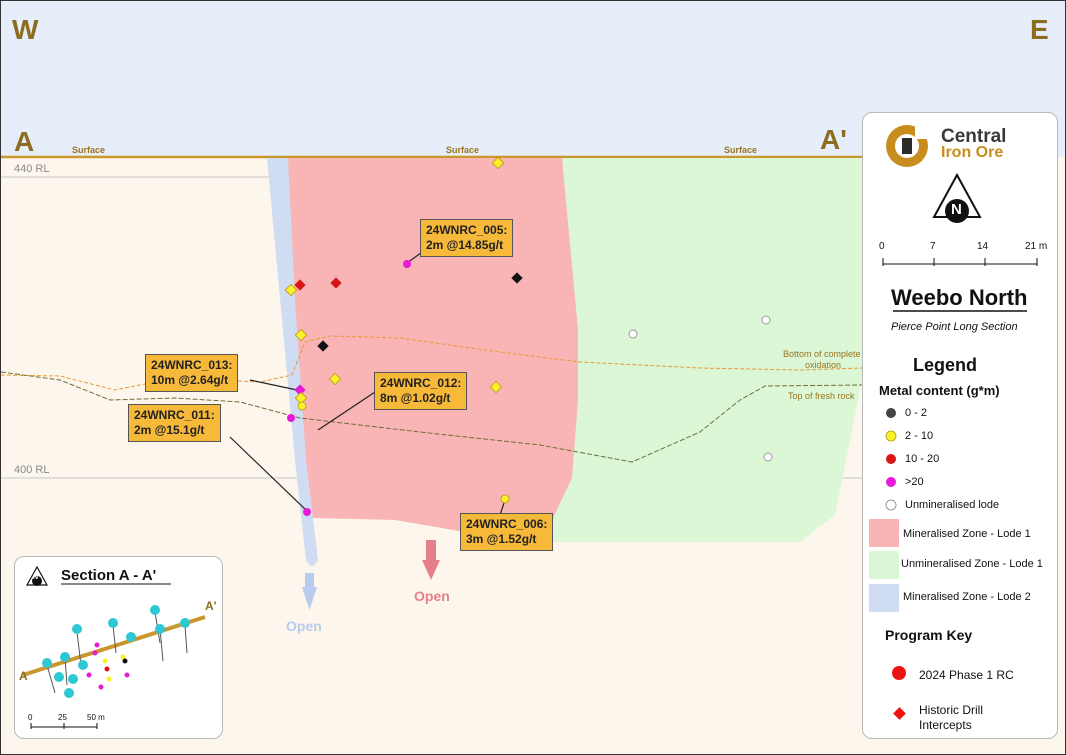 This screenshot has height=755, width=1066. What do you see at coordinates (467, 230) in the screenshot?
I see `callout-hole: 24WNRC_005:` at bounding box center [467, 230].